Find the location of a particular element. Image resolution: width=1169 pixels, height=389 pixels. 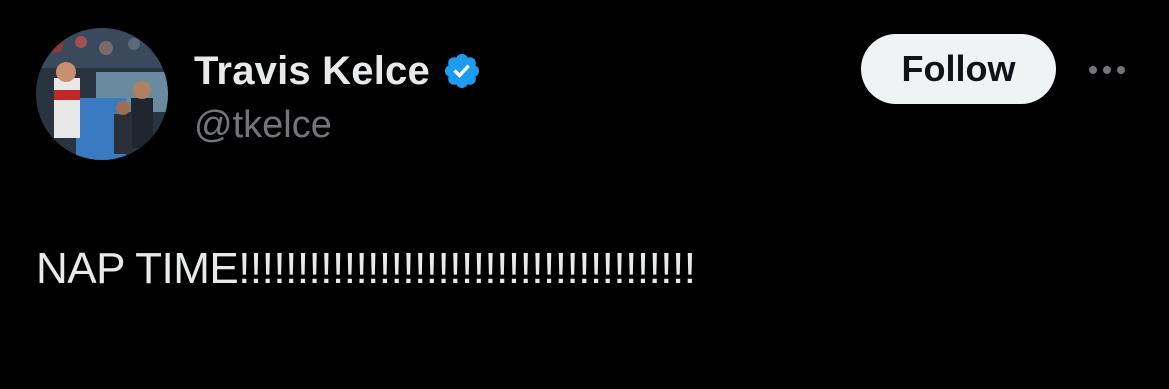

avatar-image is located at coordinates (102, 94).